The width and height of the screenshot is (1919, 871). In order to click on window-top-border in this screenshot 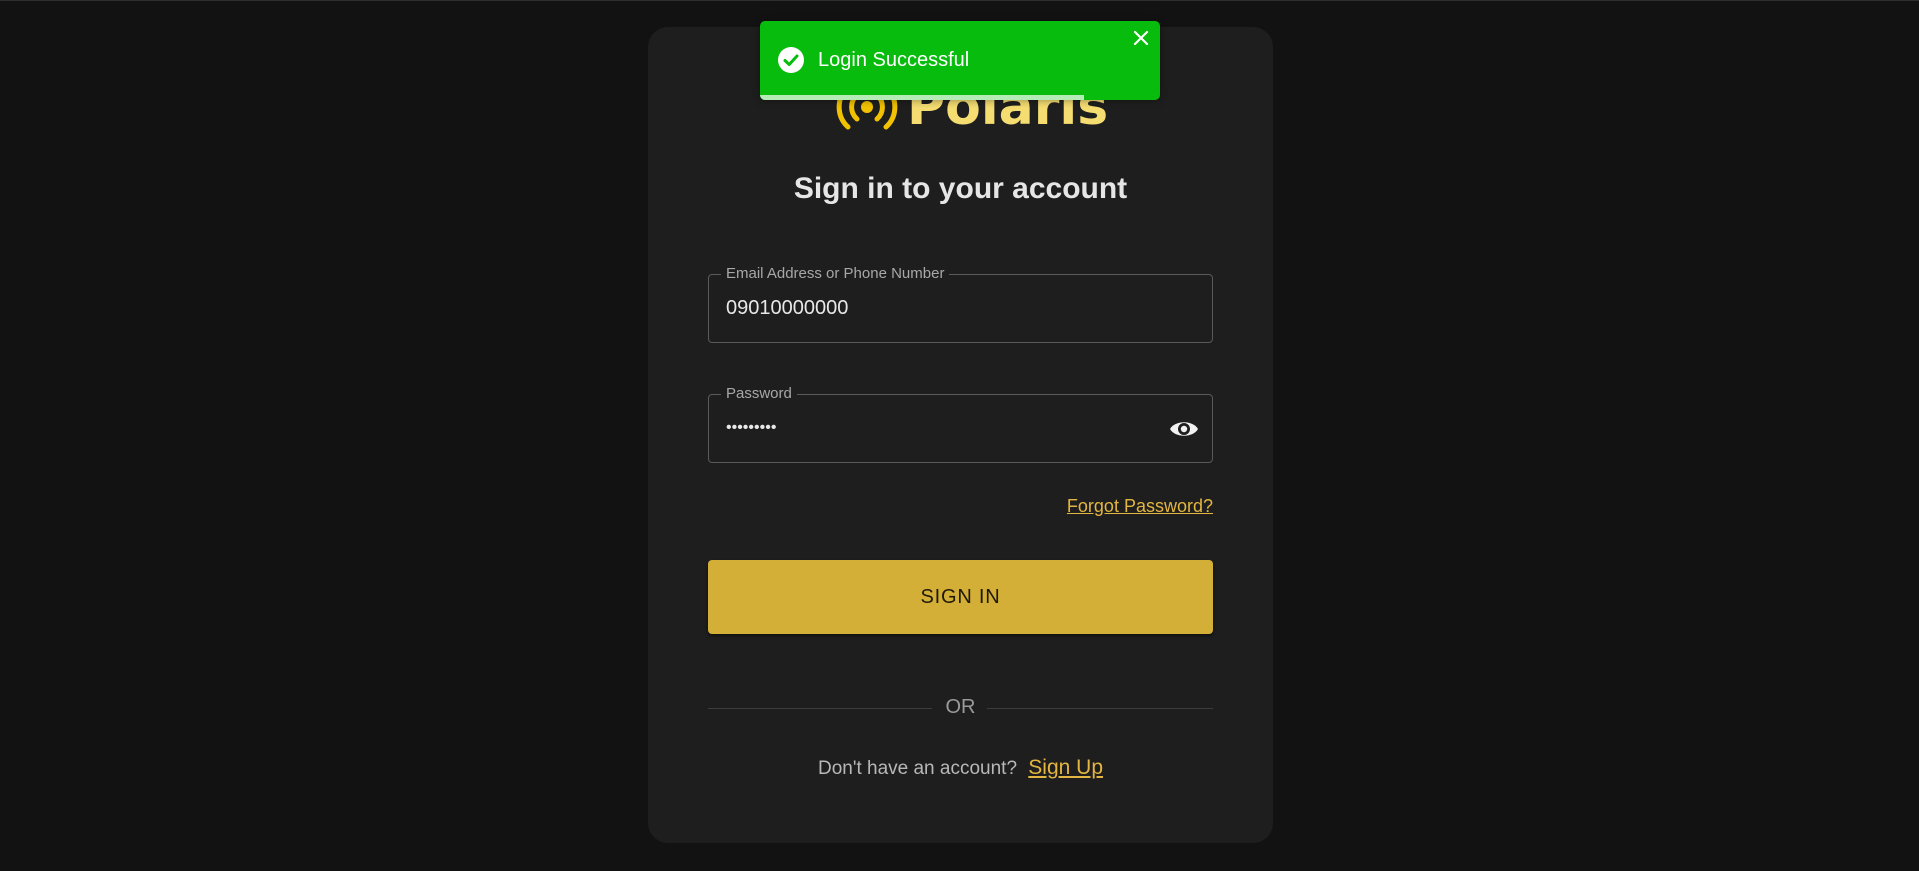, I will do `click(959, 0)`.